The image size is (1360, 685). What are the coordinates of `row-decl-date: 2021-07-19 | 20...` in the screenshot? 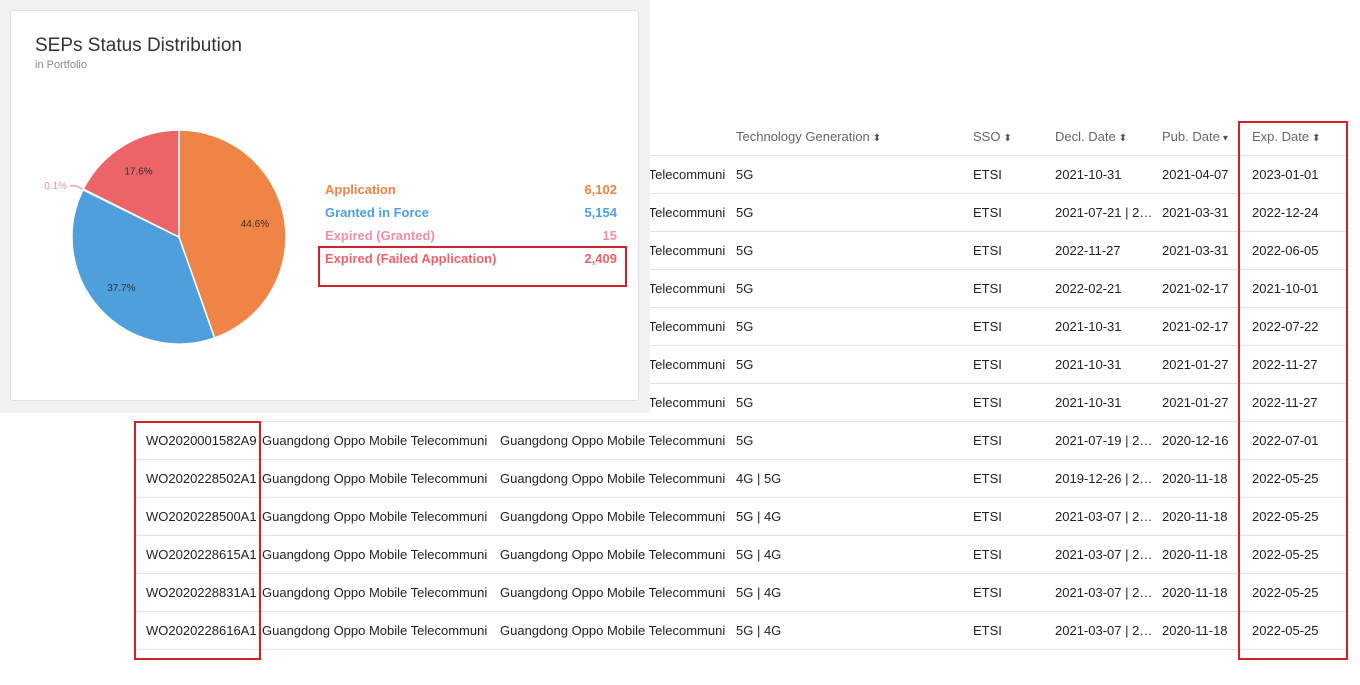 It's located at (1104, 440).